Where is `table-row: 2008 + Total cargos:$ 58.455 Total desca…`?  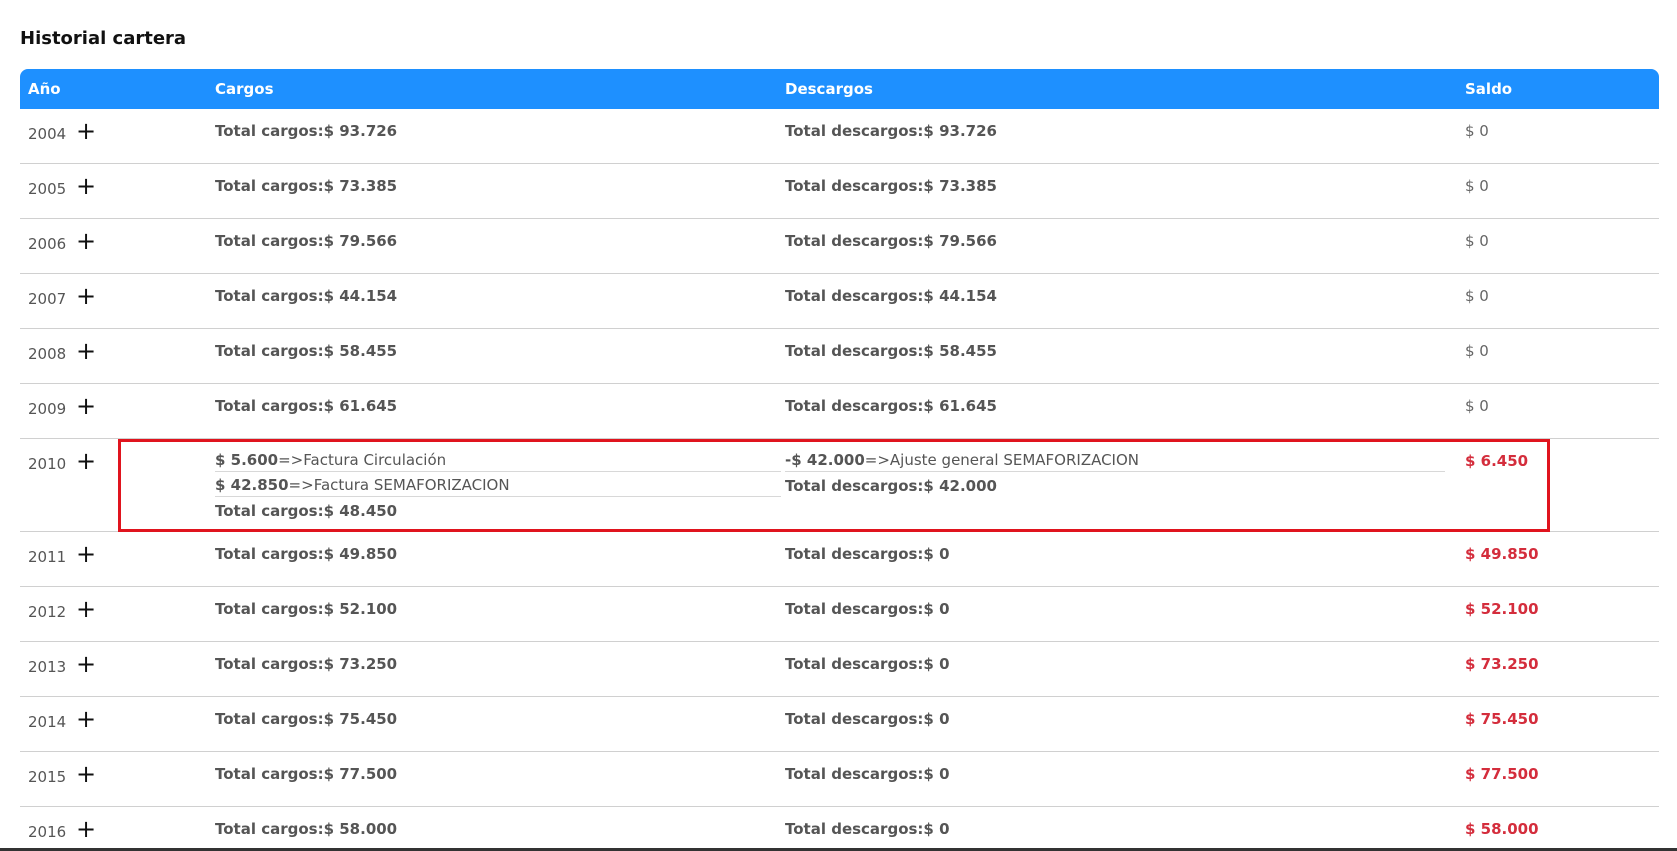
table-row: 2008 + Total cargos:$ 58.455 Total desca… is located at coordinates (839, 356).